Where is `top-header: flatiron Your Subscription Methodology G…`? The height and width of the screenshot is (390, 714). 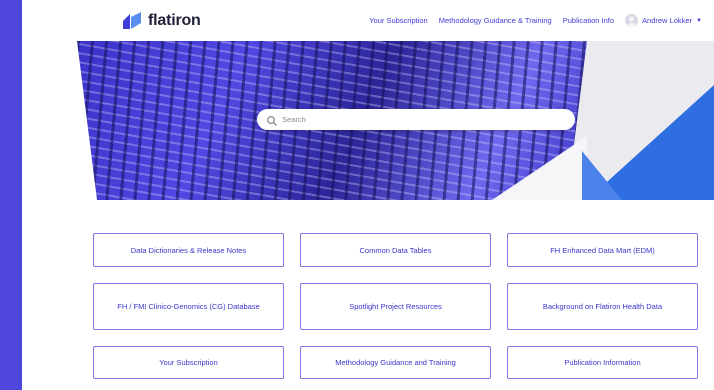
top-header: flatiron Your Subscription Methodology G… is located at coordinates (368, 21).